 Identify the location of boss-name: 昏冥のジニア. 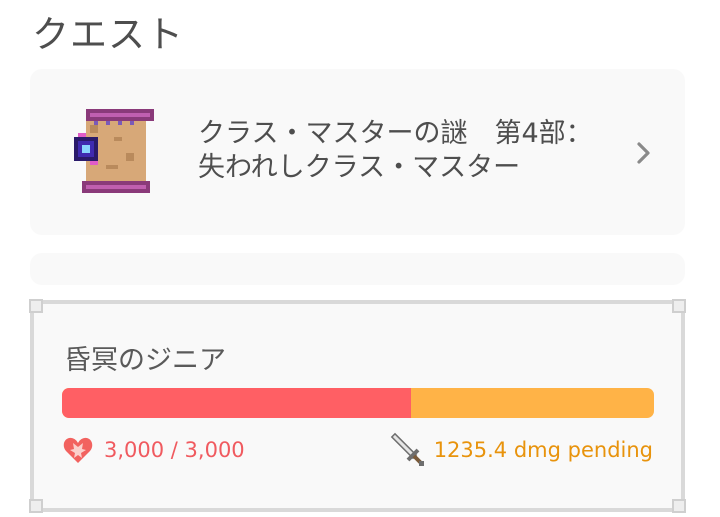
(145, 360).